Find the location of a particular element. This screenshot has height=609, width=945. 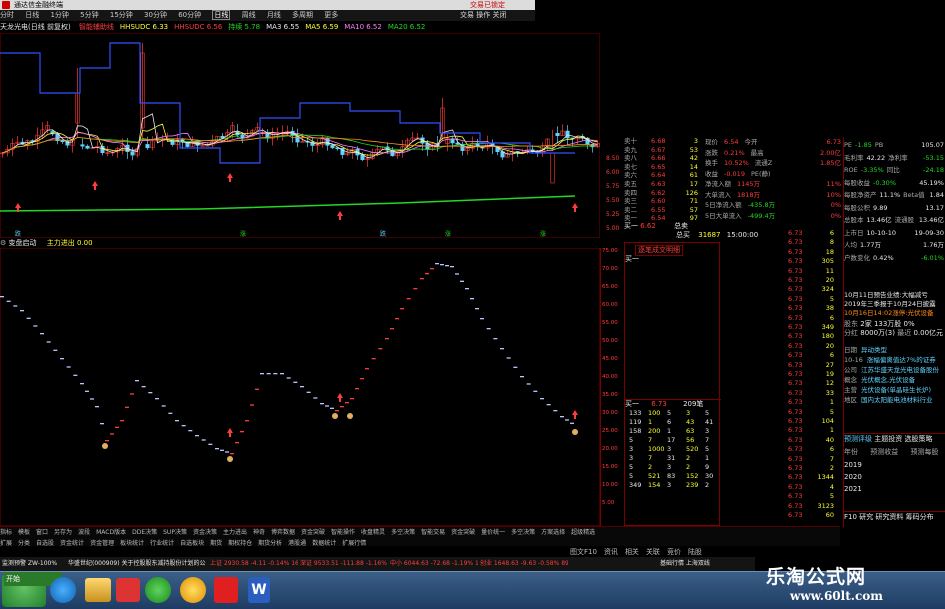

news-item: 10月11日预告业绩:大幅减亏 is located at coordinates (894, 295).